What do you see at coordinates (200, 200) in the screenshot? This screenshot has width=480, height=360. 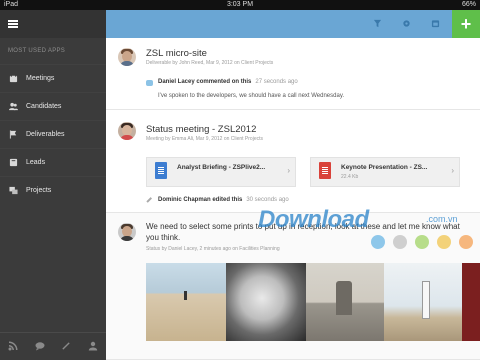 I see `edit-author: Dominic Chapman edited this` at bounding box center [200, 200].